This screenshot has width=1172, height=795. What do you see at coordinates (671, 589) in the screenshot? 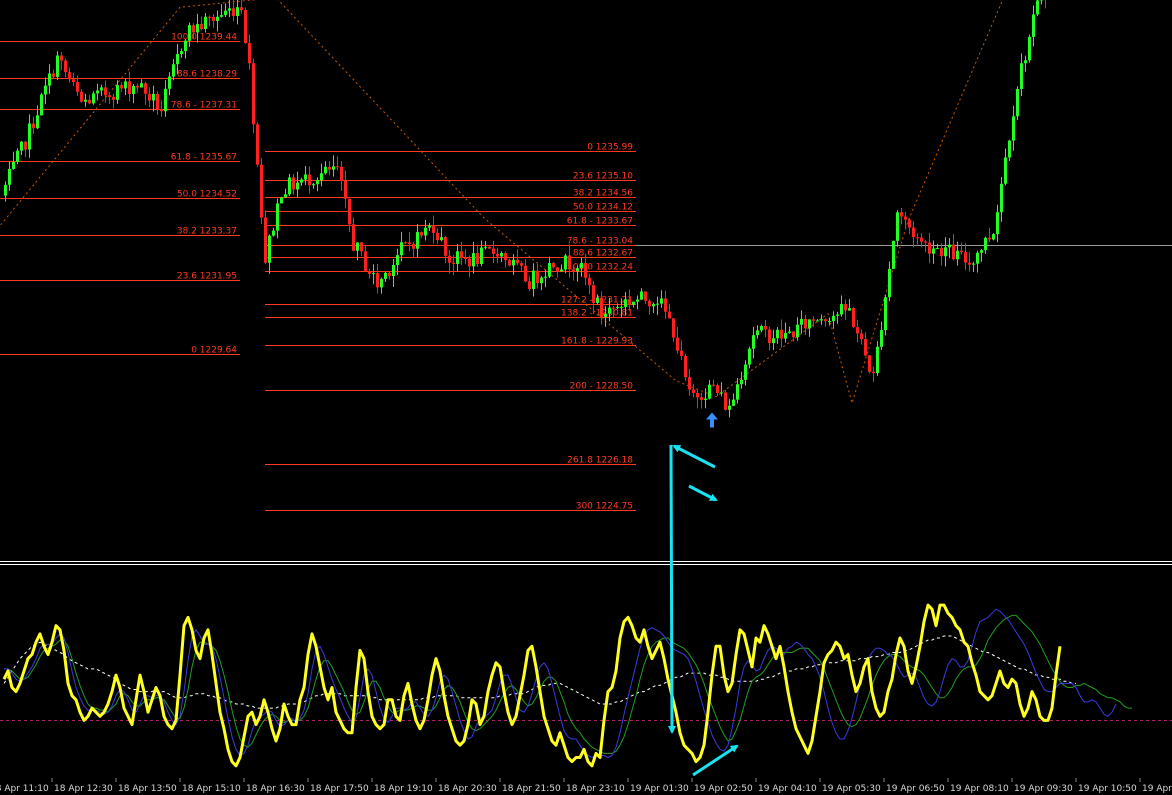
I see `vertical-divergence-arrow` at bounding box center [671, 589].